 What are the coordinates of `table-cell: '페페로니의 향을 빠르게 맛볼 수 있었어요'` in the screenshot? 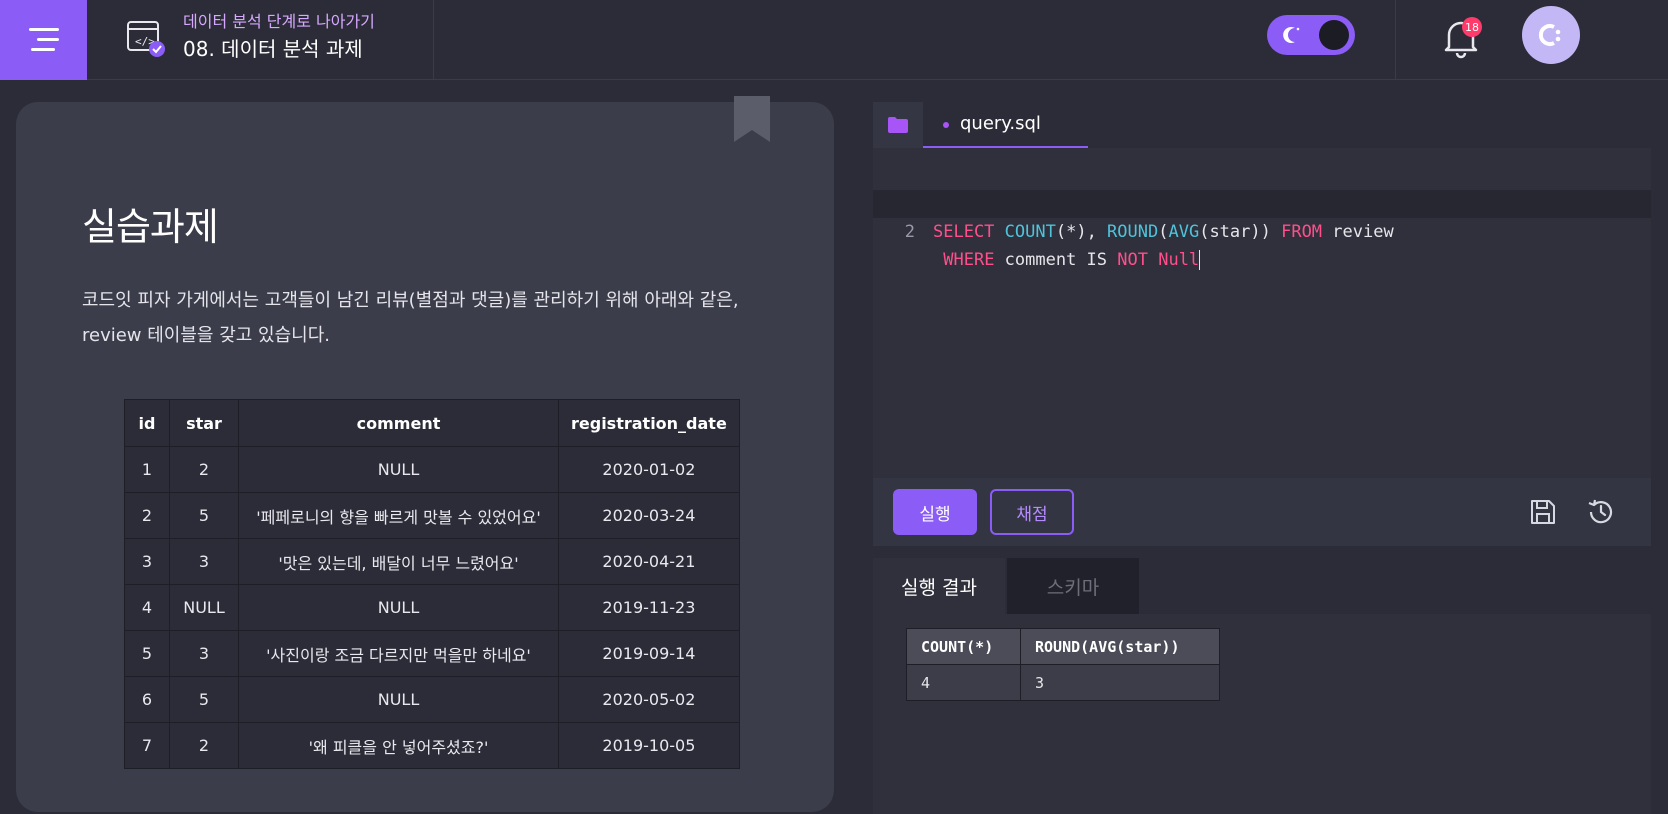 It's located at (398, 515).